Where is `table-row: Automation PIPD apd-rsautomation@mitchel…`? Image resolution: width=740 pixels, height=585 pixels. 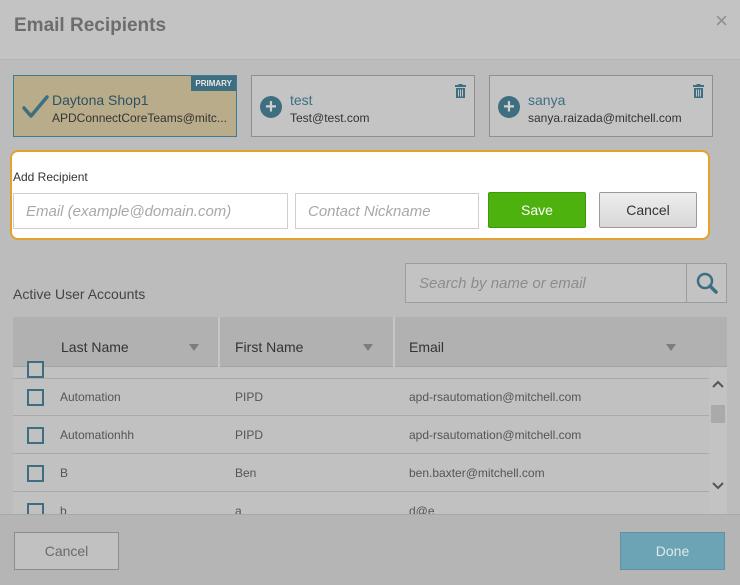 table-row: Automation PIPD apd-rsautomation@mitchel… is located at coordinates (361, 397).